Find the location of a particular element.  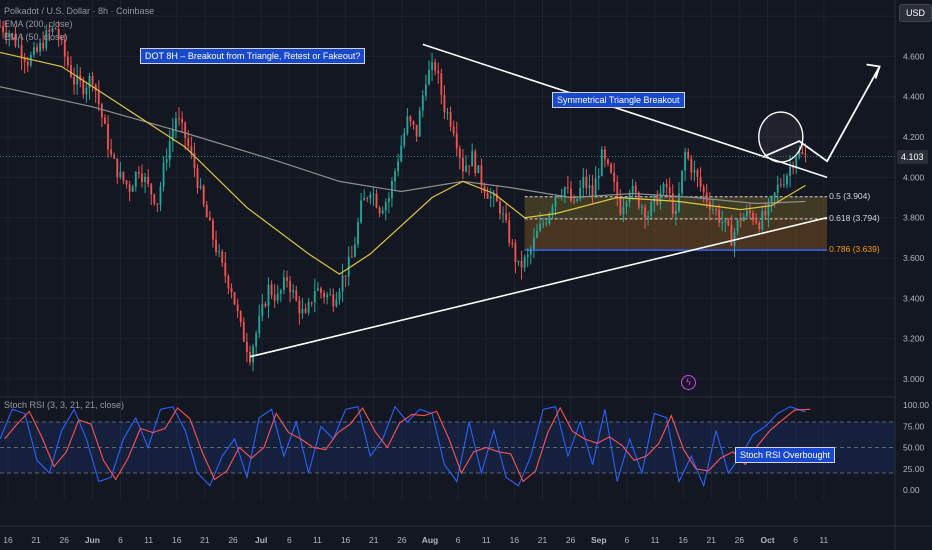

fib-label-0-618: 0.618 (3.794) is located at coordinates (854, 217).